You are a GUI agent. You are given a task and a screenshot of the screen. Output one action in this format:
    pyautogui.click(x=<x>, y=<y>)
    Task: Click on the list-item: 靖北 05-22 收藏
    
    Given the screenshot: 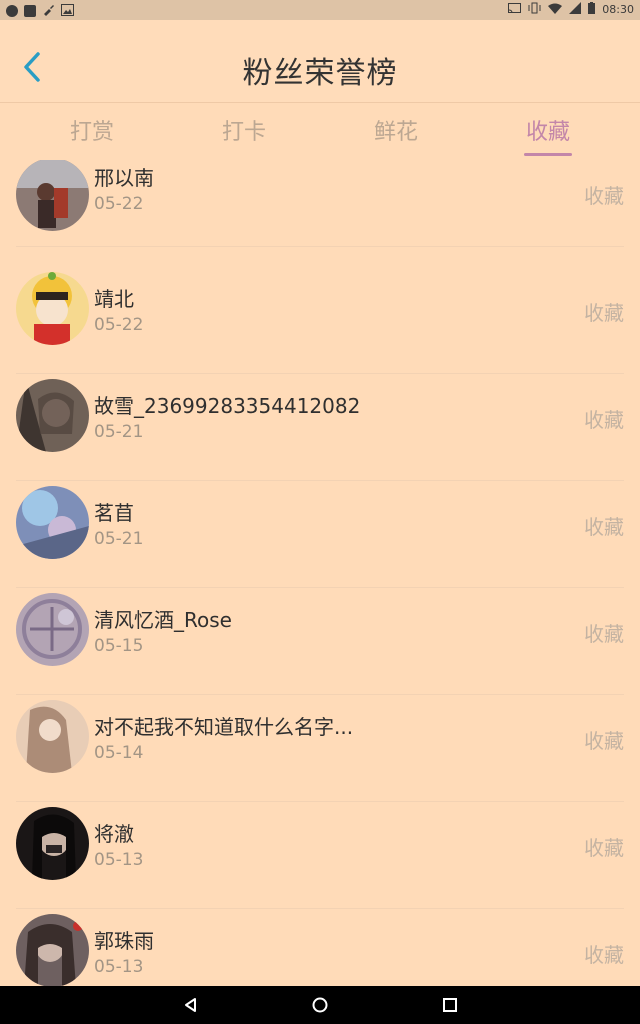 What is the action you would take?
    pyautogui.click(x=320, y=320)
    